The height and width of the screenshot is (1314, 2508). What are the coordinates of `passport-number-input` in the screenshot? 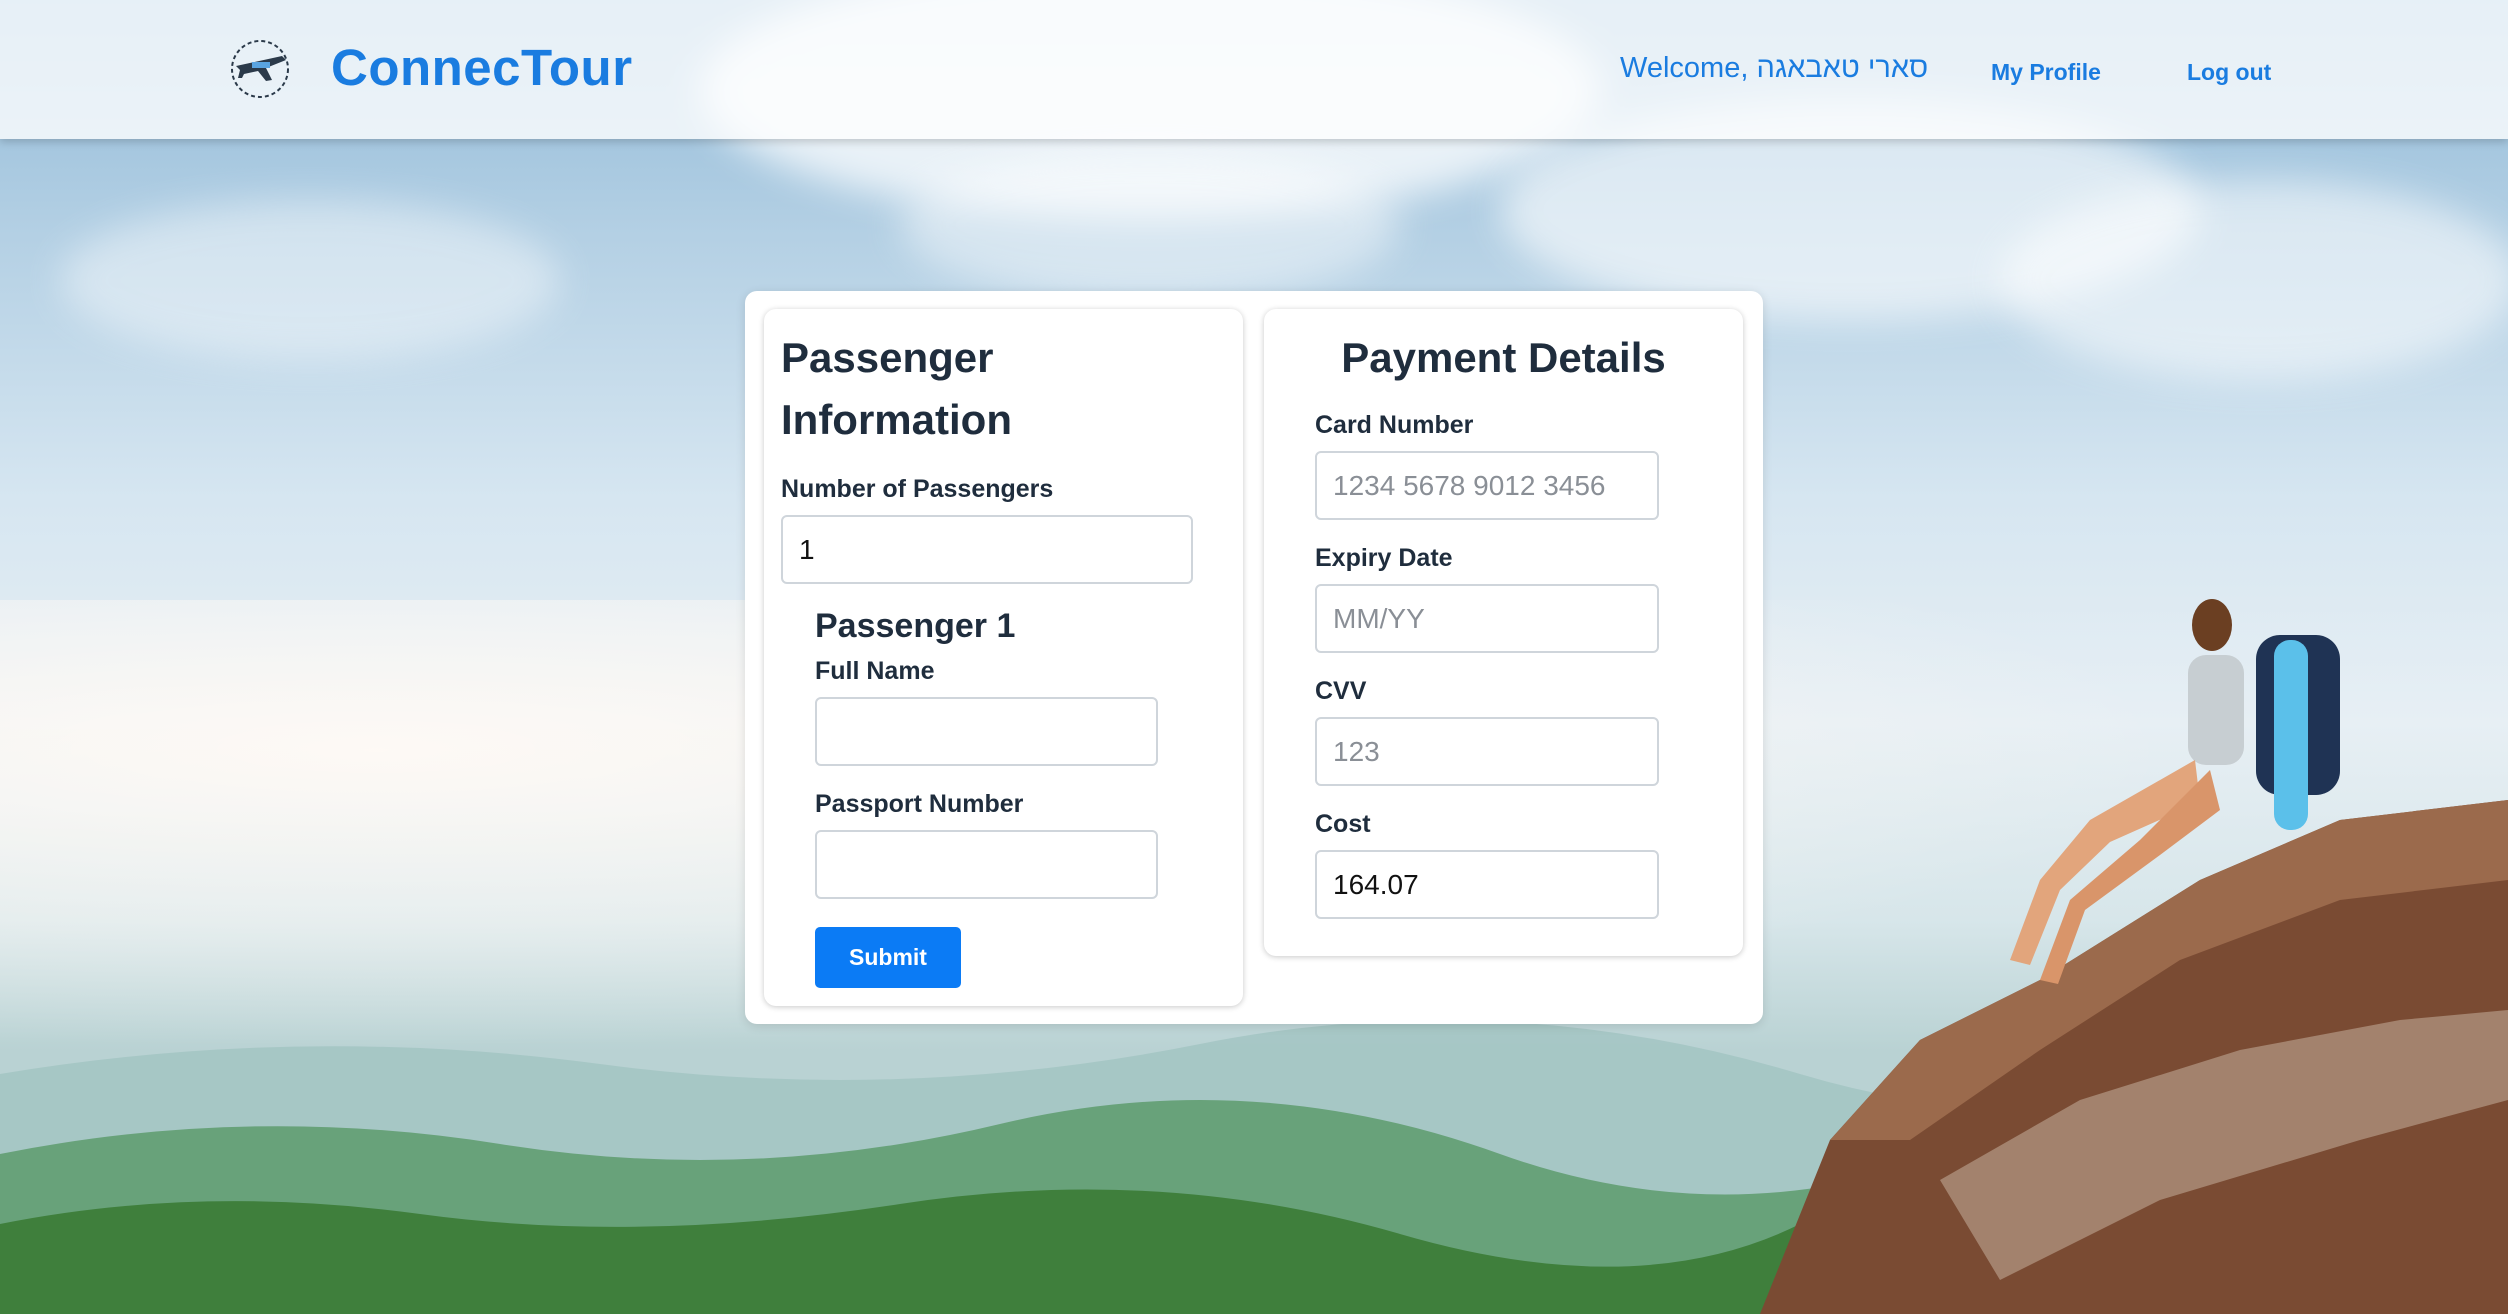 It's located at (986, 864).